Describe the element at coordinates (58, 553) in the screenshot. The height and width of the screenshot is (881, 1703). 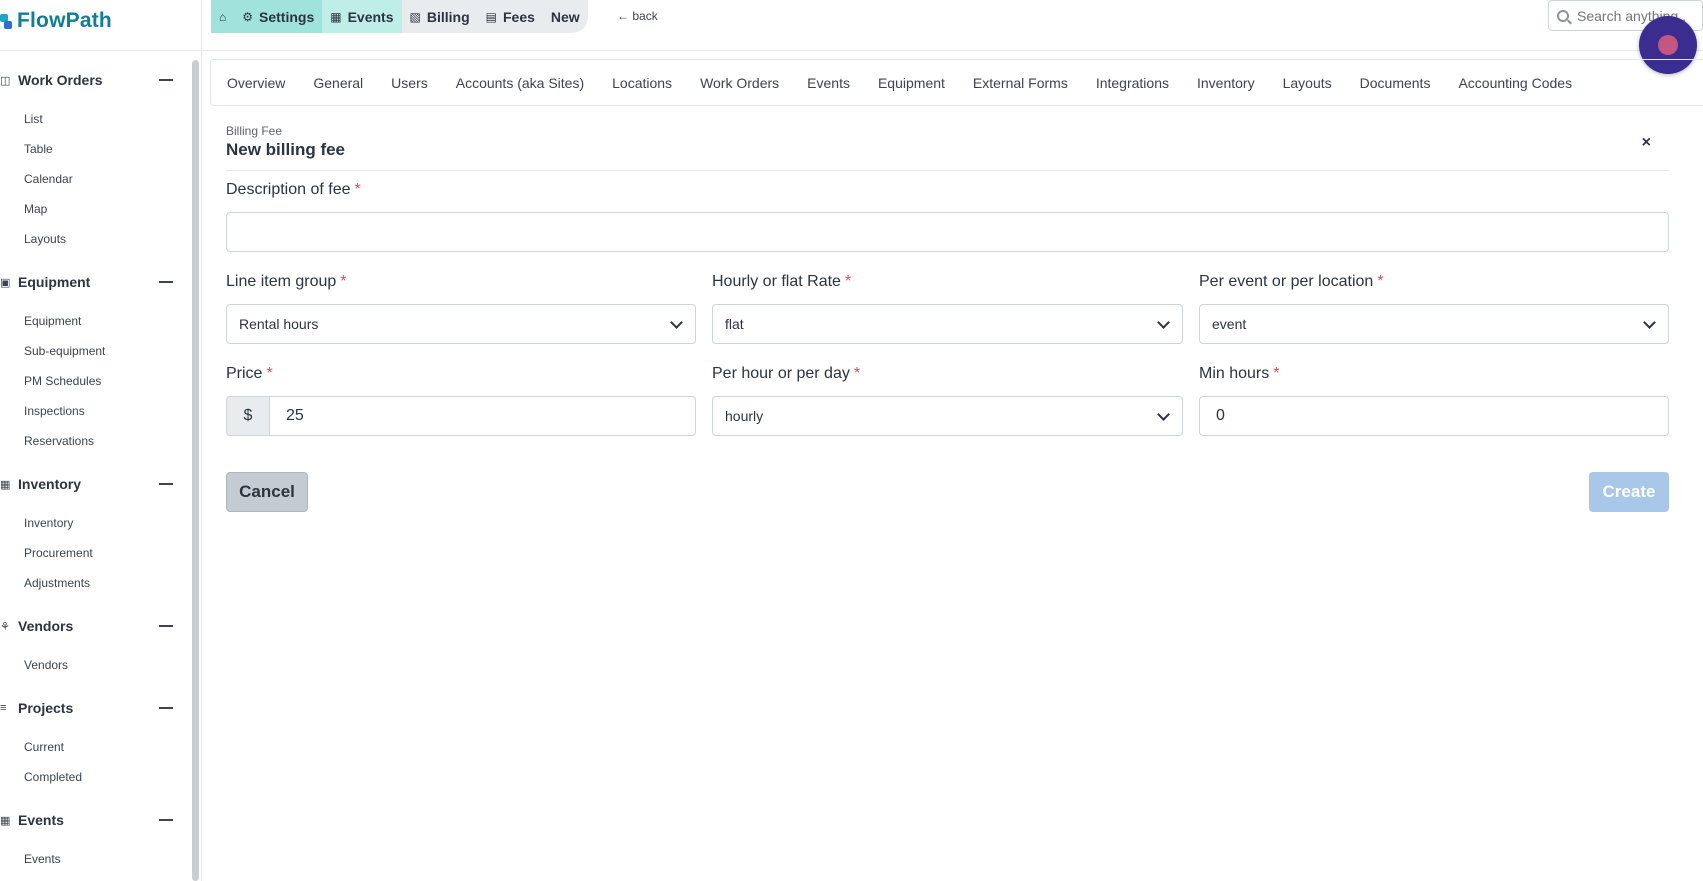
I see `sidebar-item-procurement: Procurement` at that location.